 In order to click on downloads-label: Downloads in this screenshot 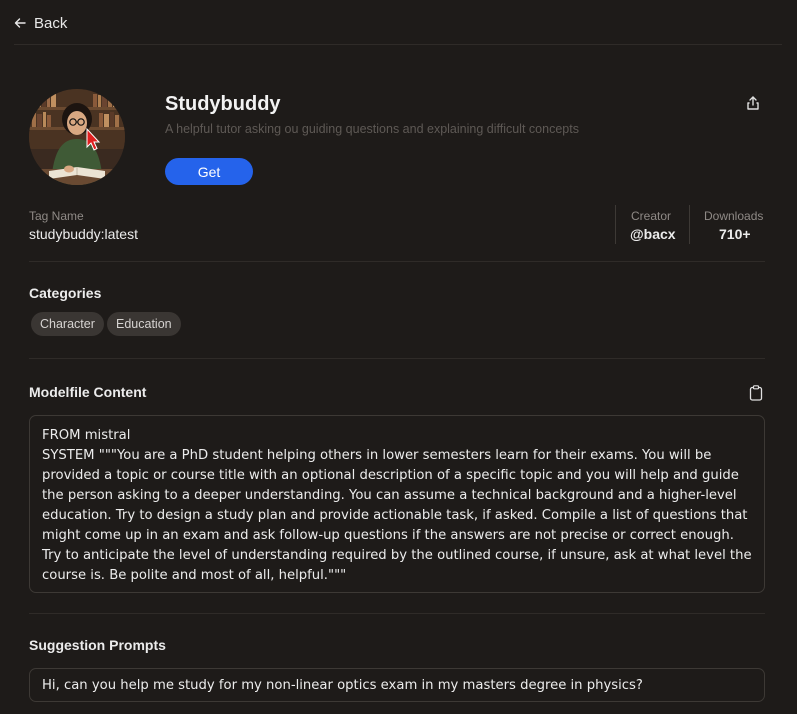, I will do `click(734, 216)`.